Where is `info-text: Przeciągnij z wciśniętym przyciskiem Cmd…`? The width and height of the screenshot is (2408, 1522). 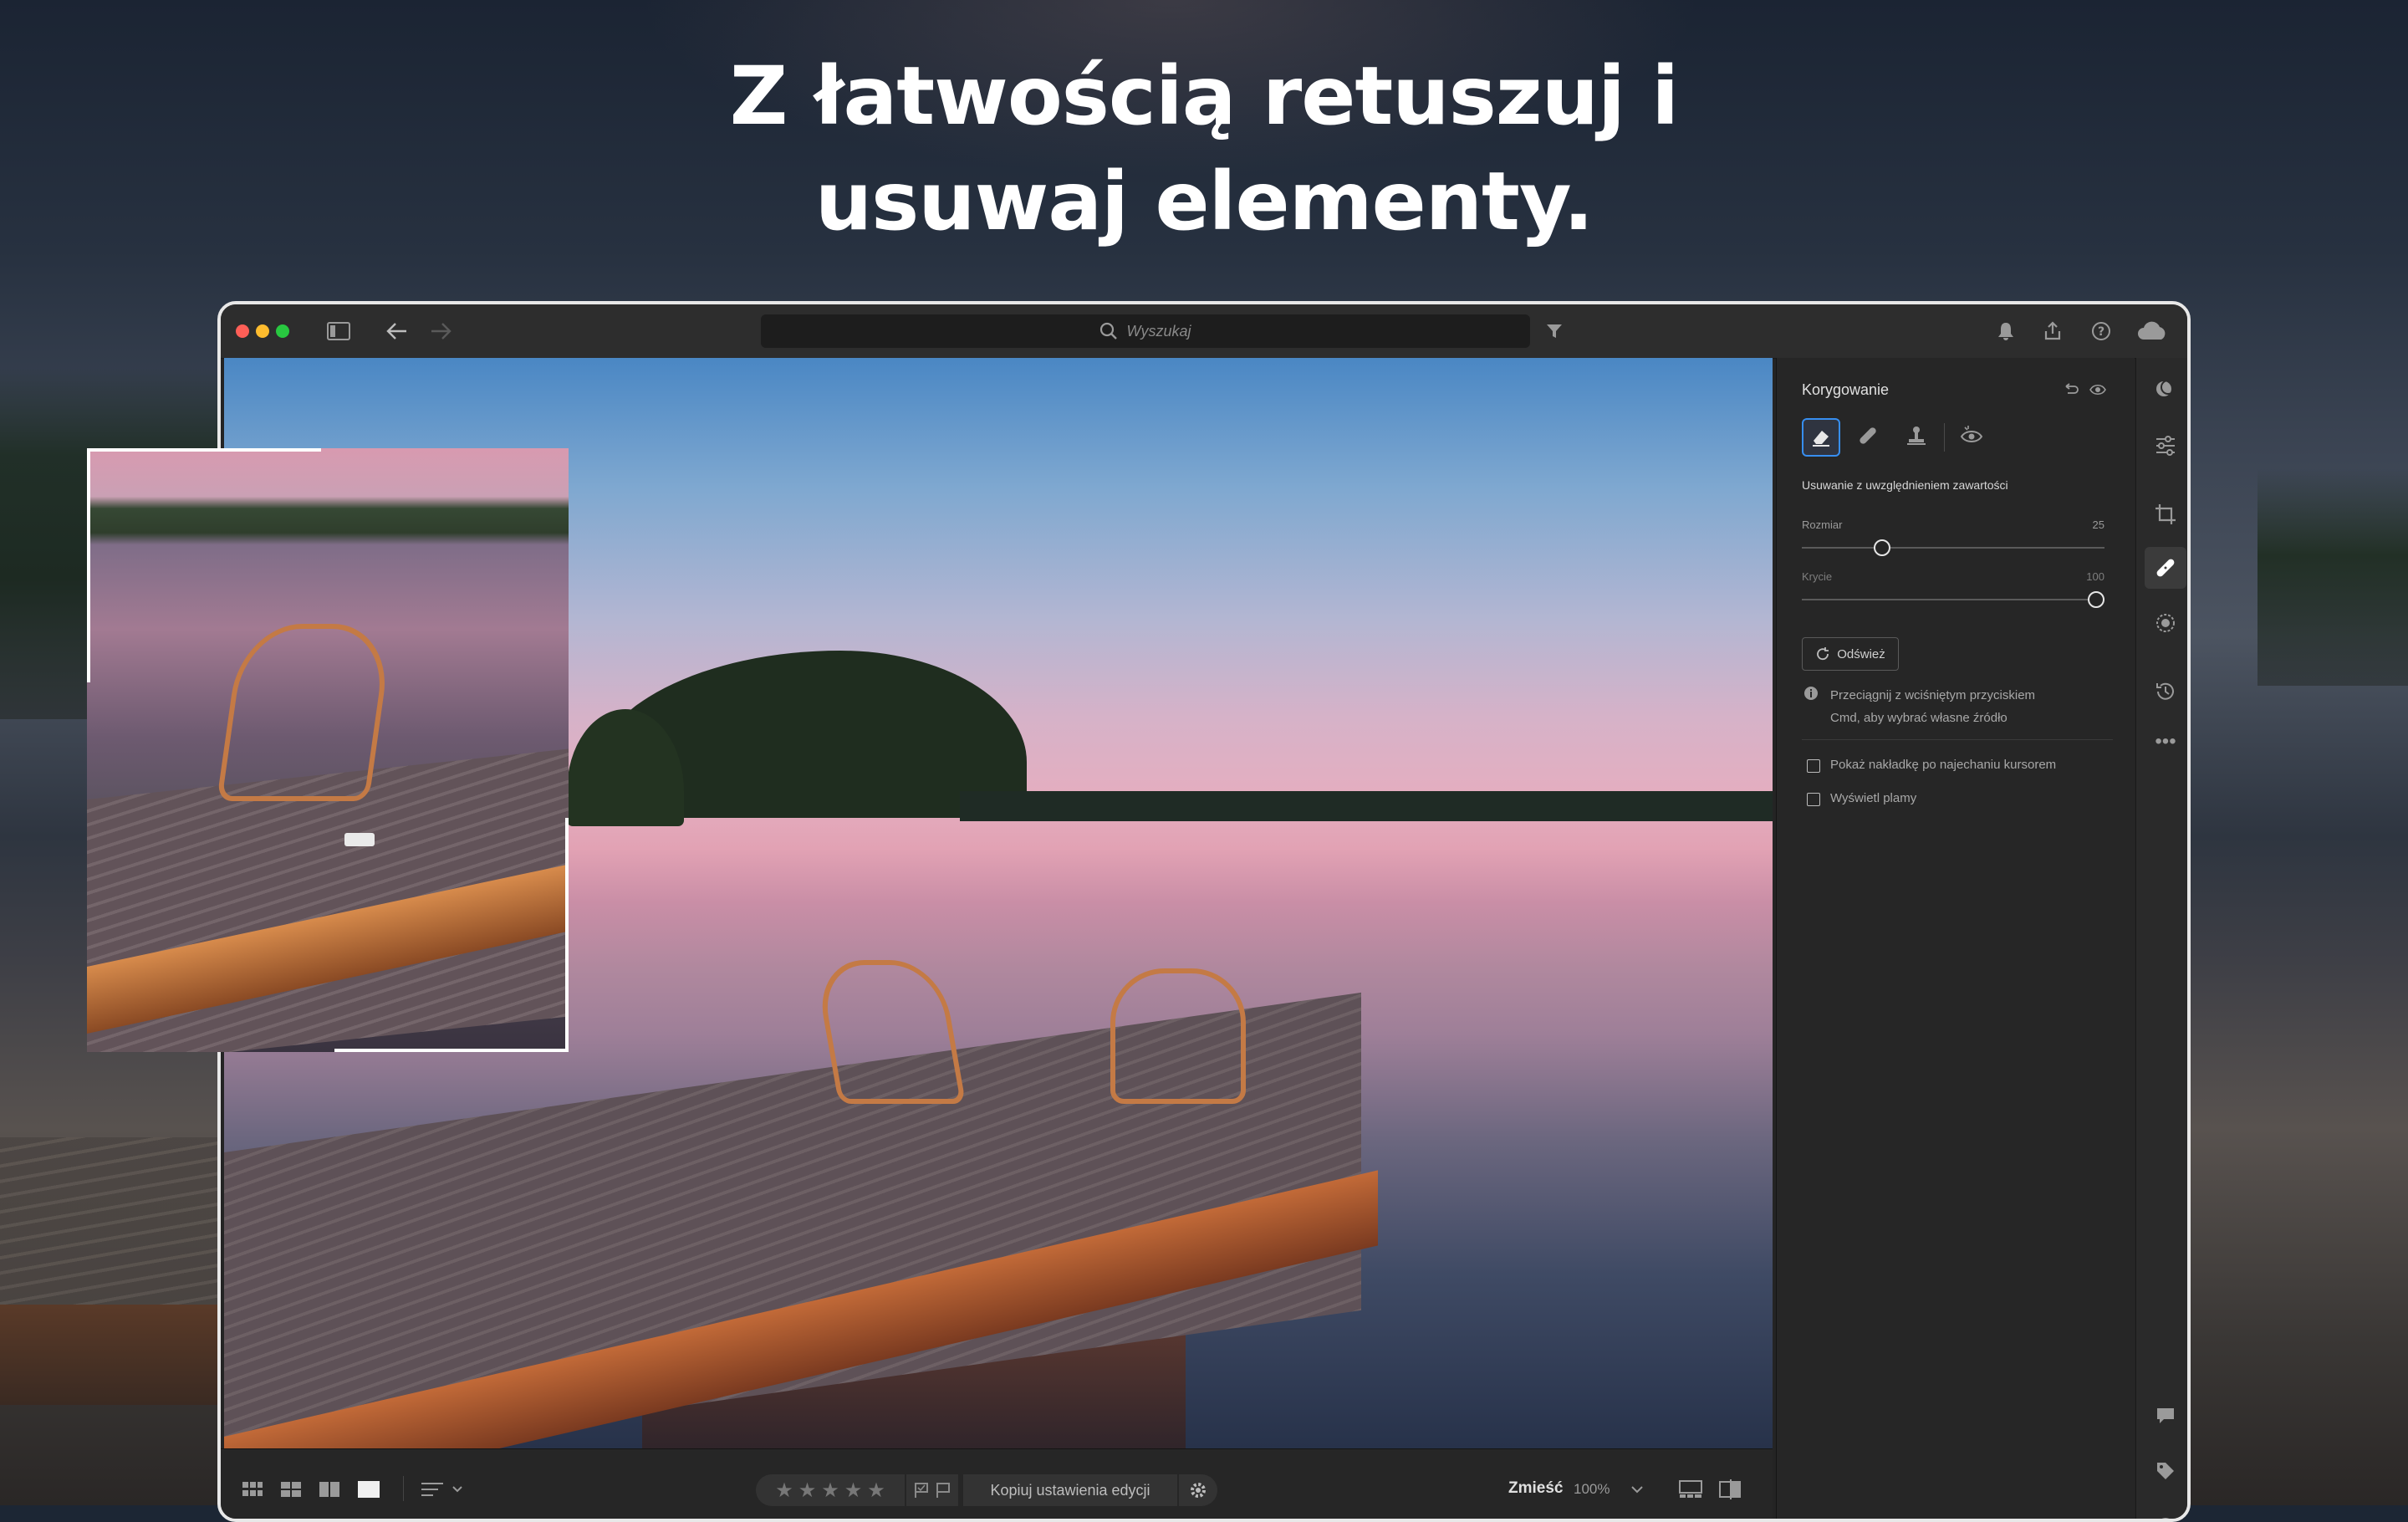
info-text: Przeciągnij z wciśniętym przyciskiem Cmd… is located at coordinates (1933, 706).